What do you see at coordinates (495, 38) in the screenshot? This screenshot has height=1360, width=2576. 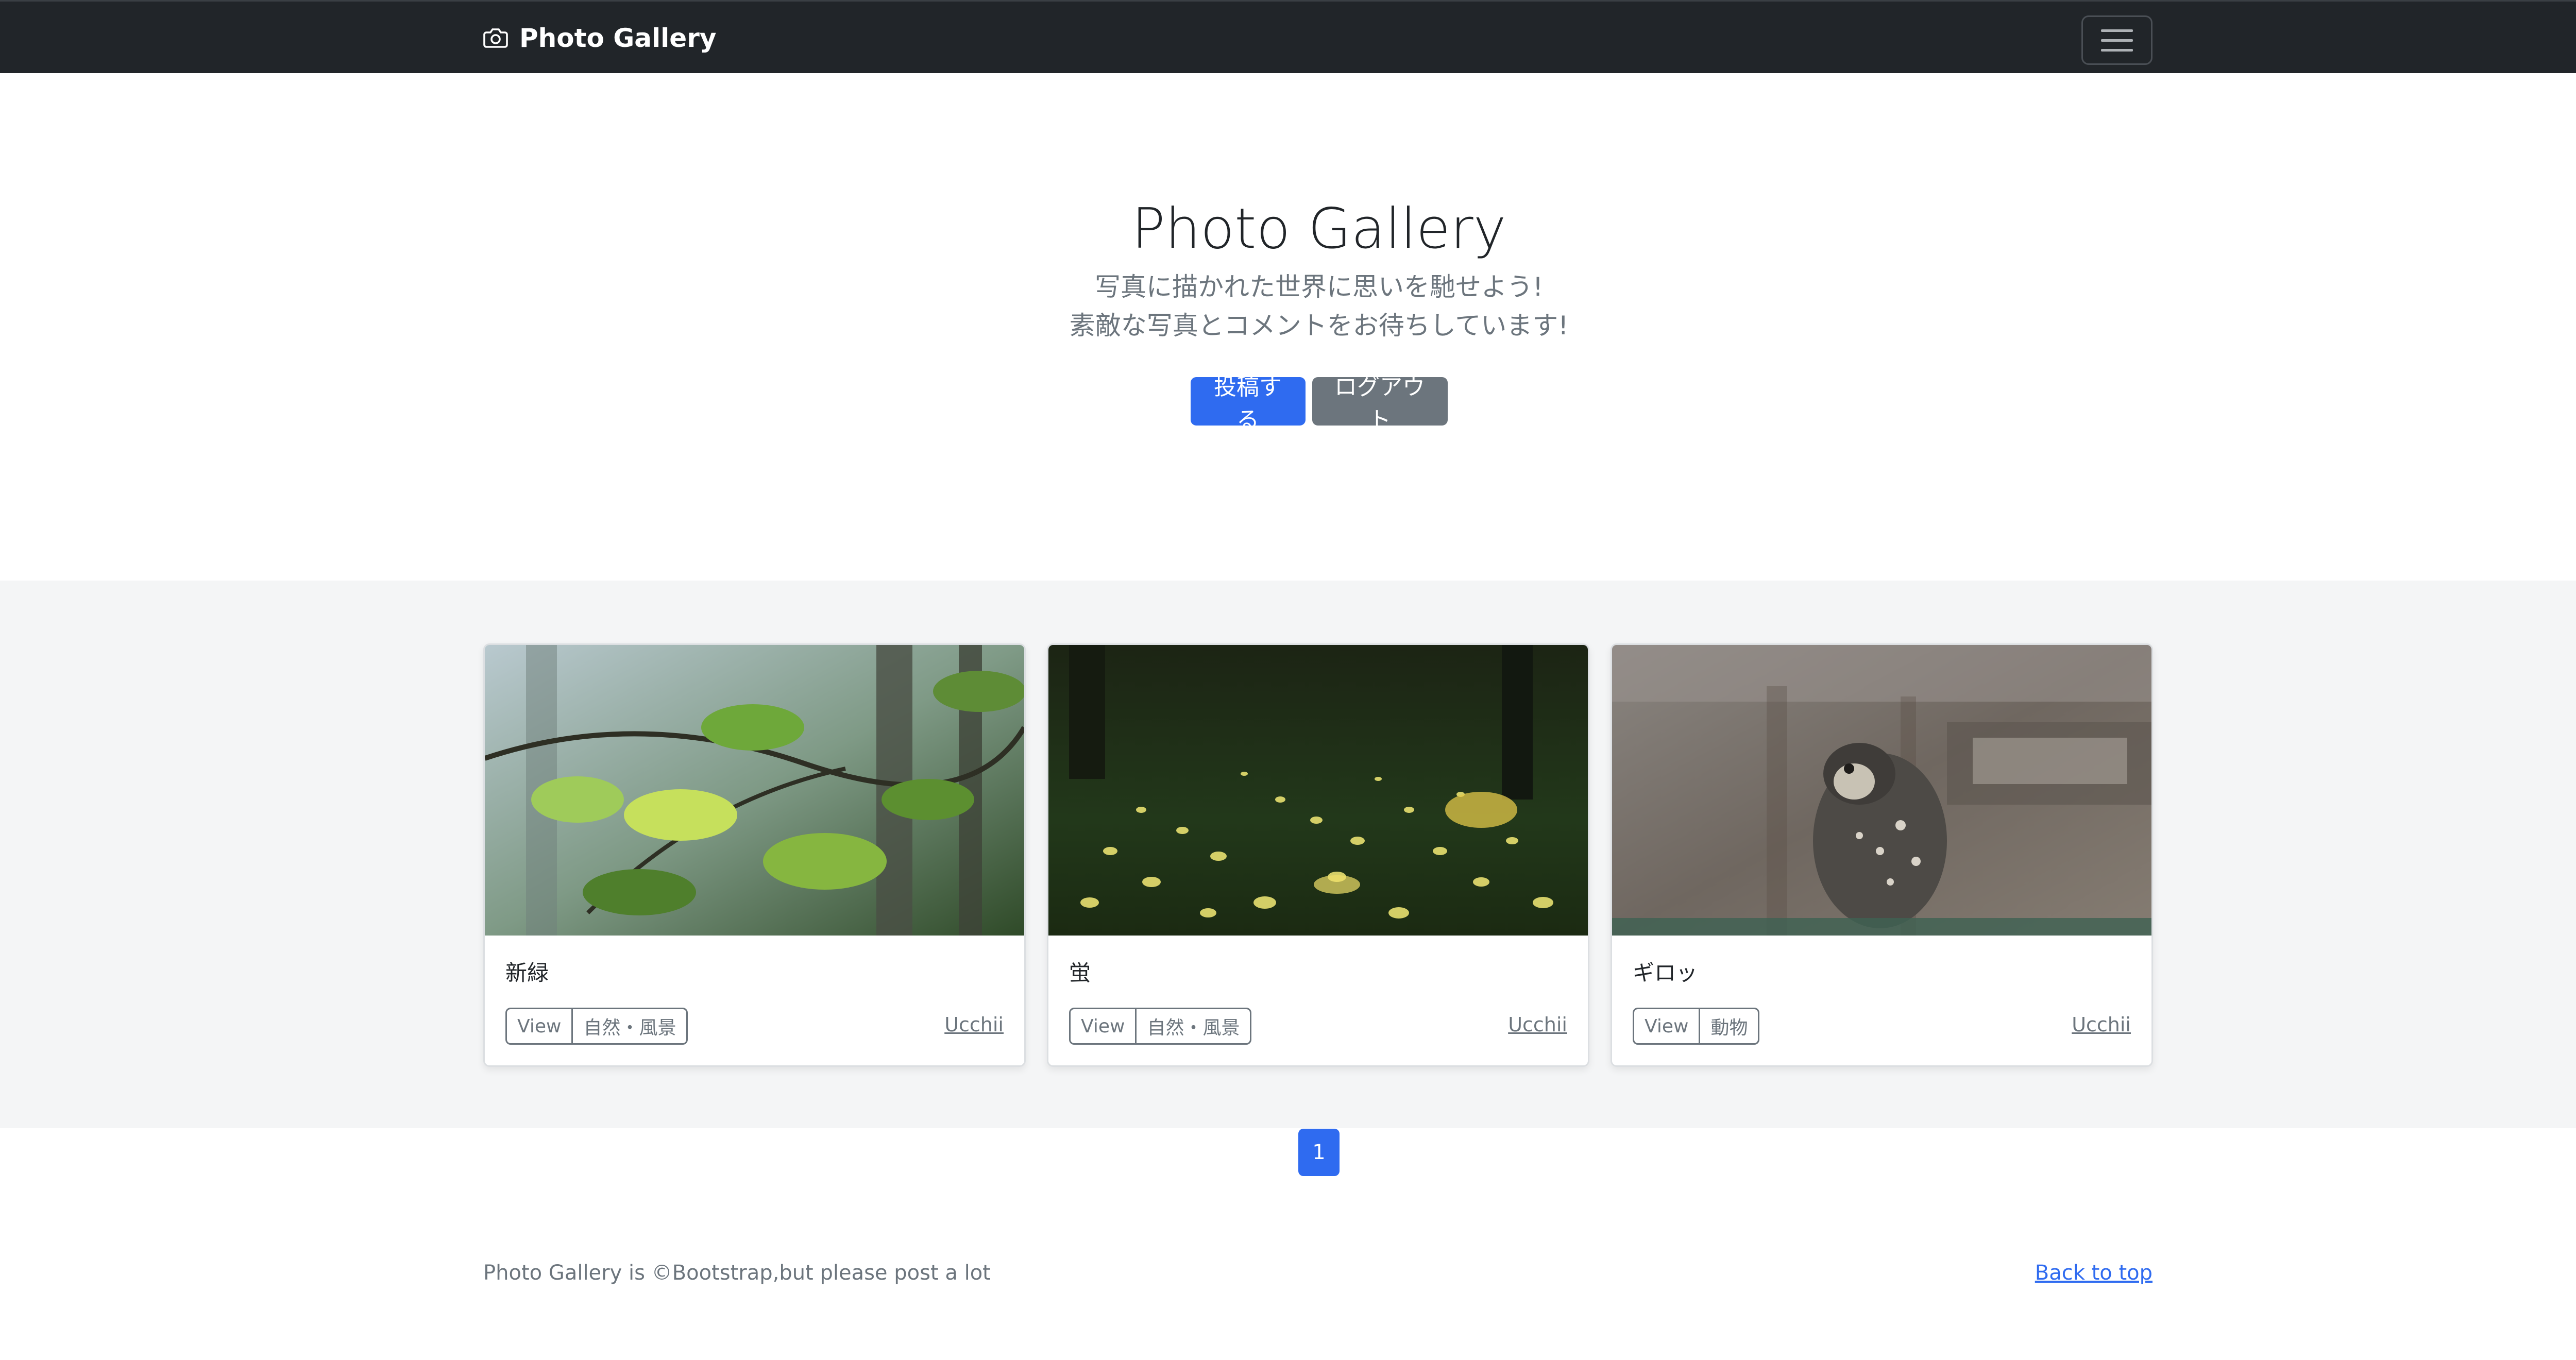 I see `camera-icon` at bounding box center [495, 38].